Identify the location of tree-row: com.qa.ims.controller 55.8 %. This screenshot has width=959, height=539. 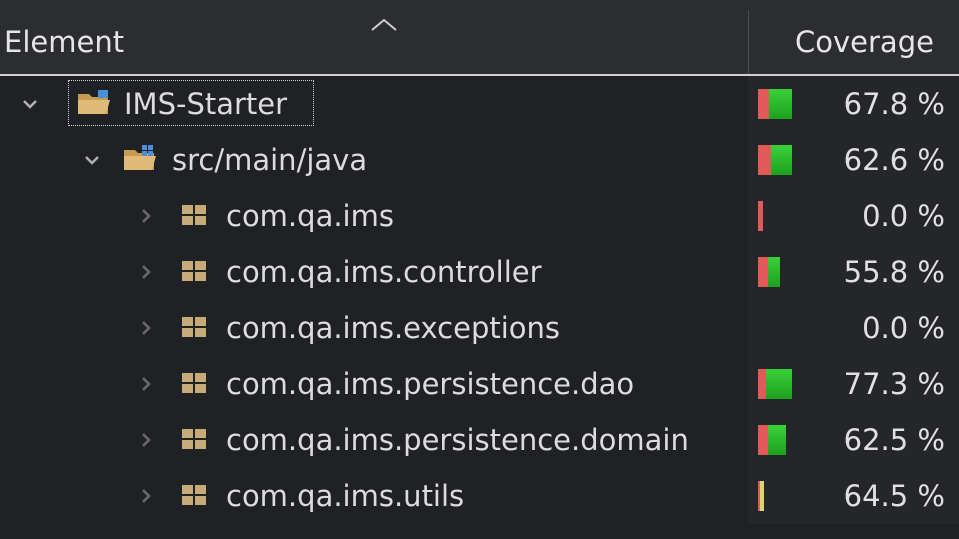
(479, 272).